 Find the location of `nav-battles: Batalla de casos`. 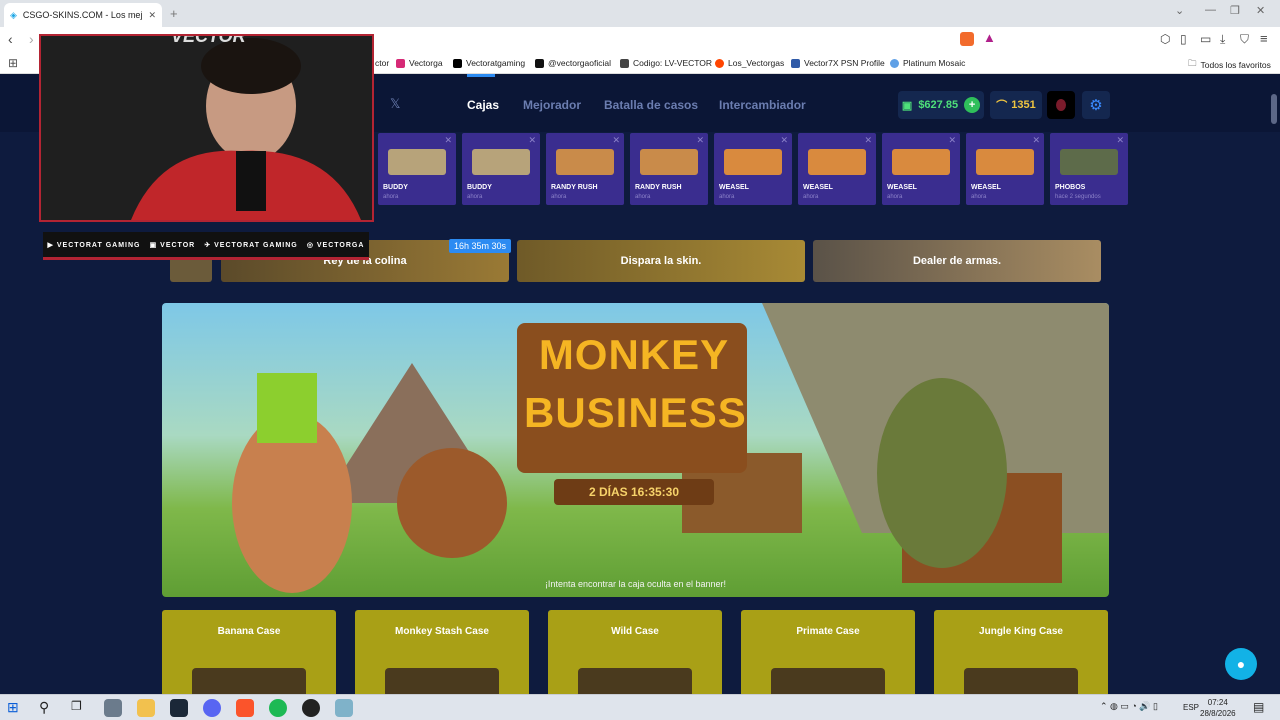

nav-battles: Batalla de casos is located at coordinates (651, 105).